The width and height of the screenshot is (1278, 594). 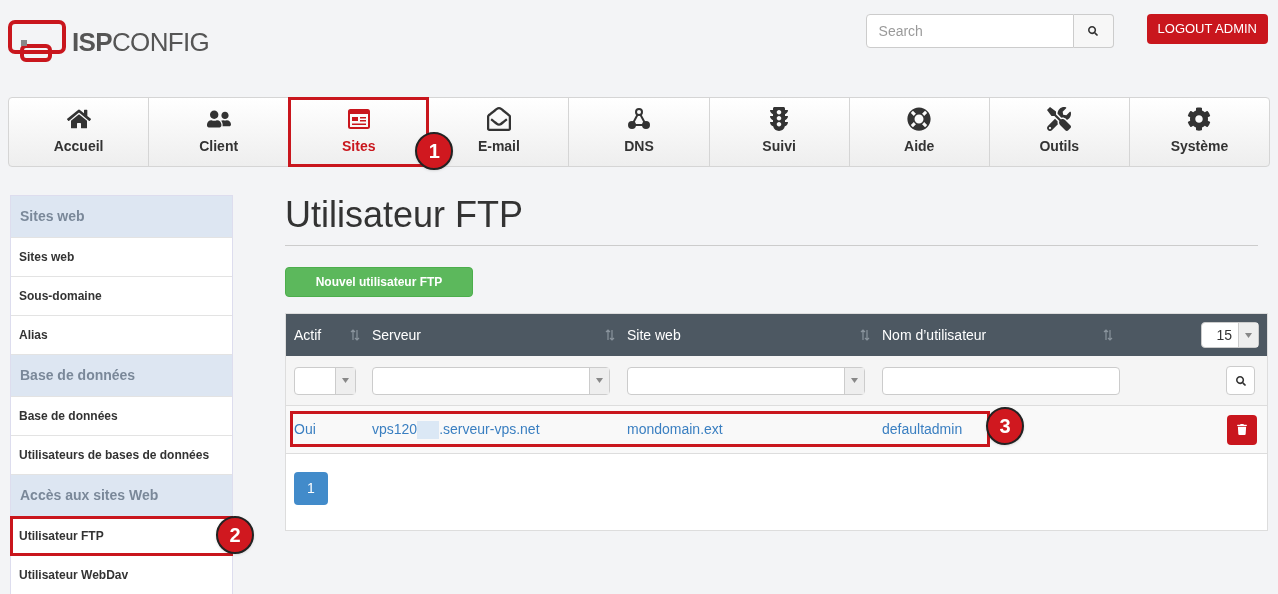 I want to click on step-number-tooltip: 1, so click(x=434, y=151).